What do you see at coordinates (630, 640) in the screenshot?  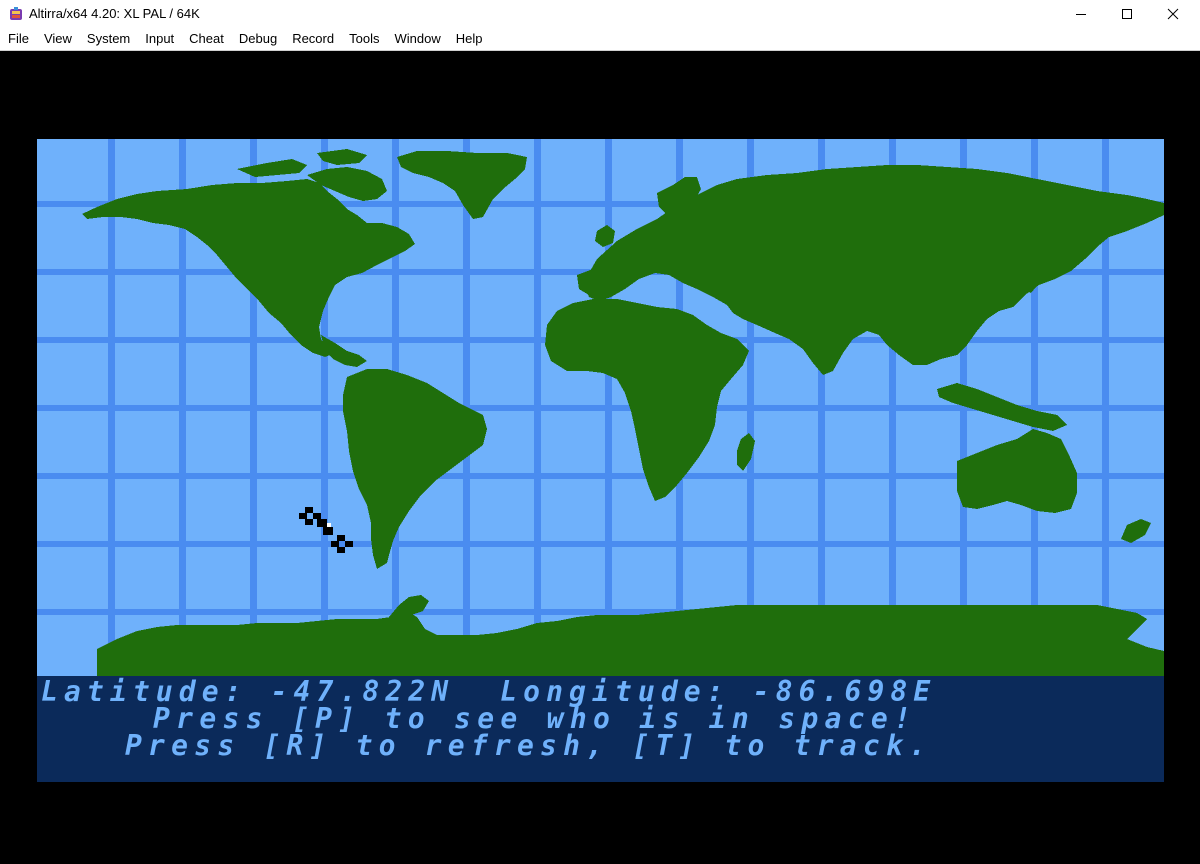 I see `antarctica` at bounding box center [630, 640].